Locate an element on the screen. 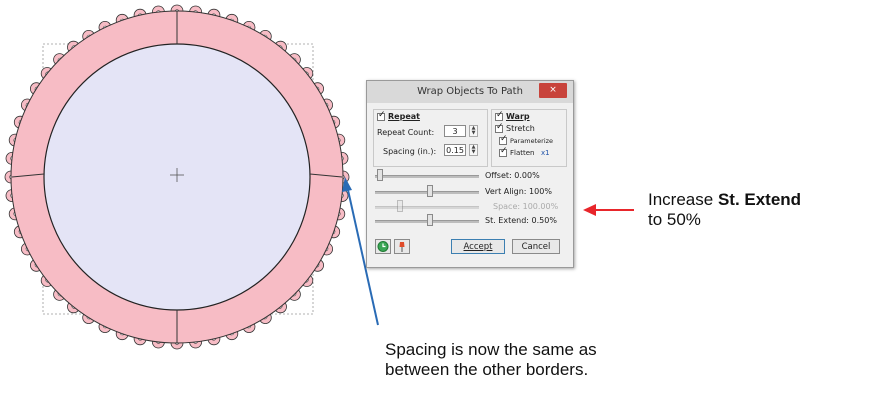 Image resolution: width=871 pixels, height=394 pixels. flatten-multiplier: x1 is located at coordinates (545, 153).